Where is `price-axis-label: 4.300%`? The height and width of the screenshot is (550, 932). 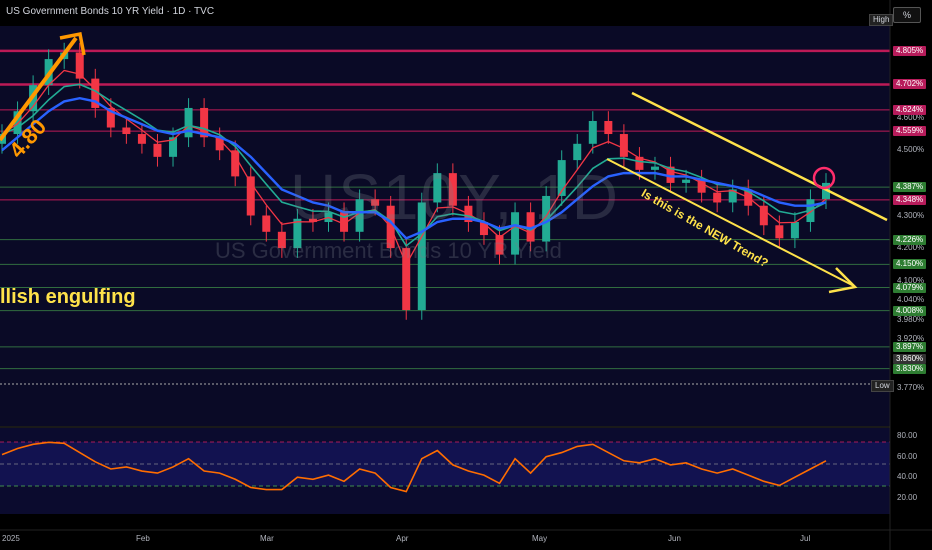 price-axis-label: 4.300% is located at coordinates (911, 215).